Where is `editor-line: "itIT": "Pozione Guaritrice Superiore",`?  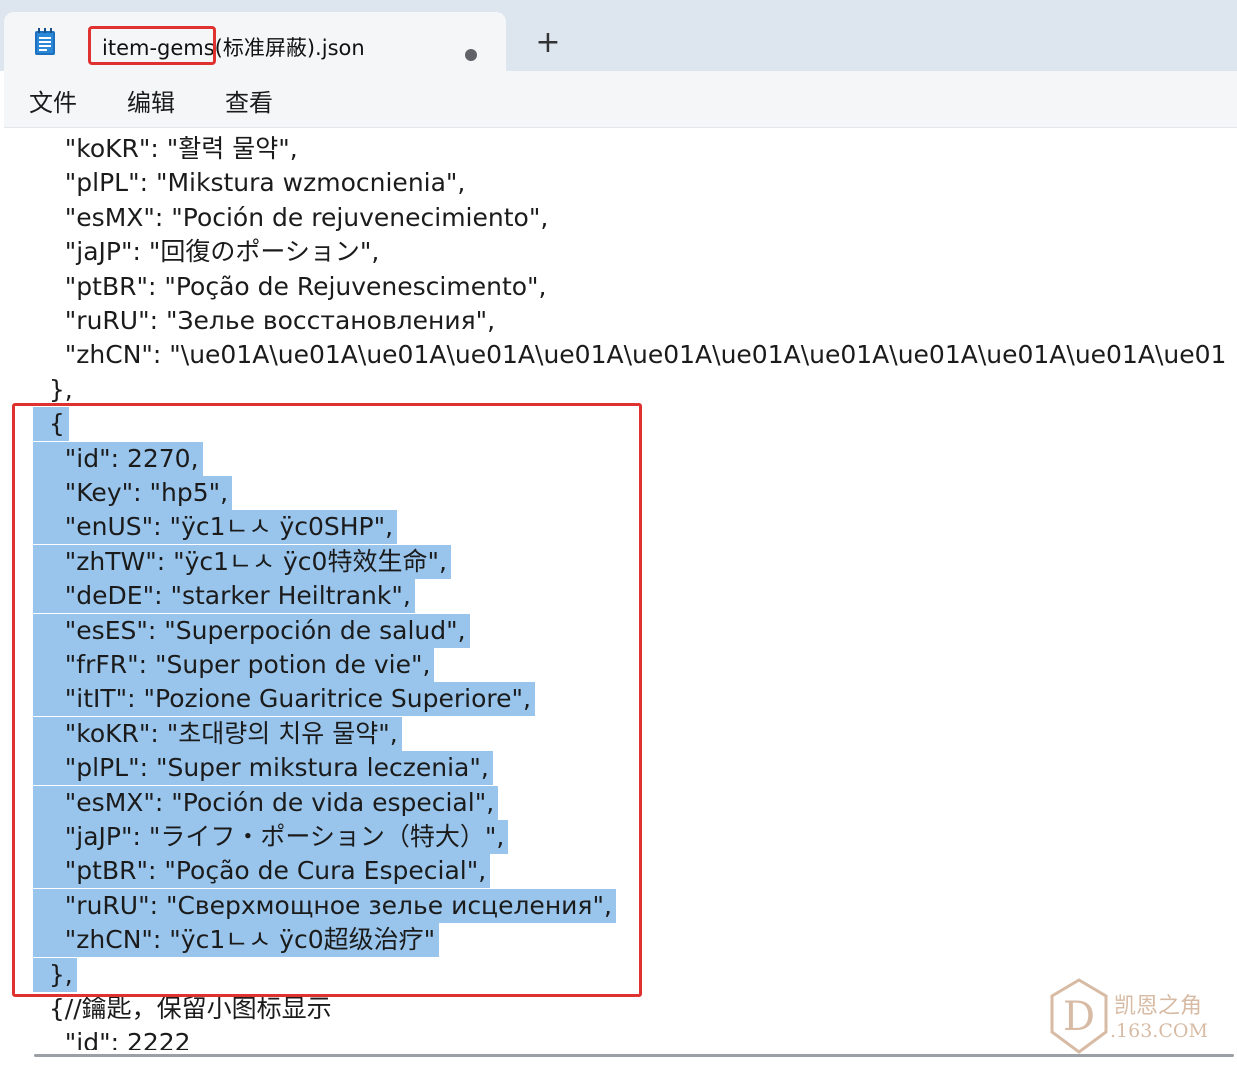 editor-line: "itIT": "Pozione Guaritrice Superiore", is located at coordinates (284, 699).